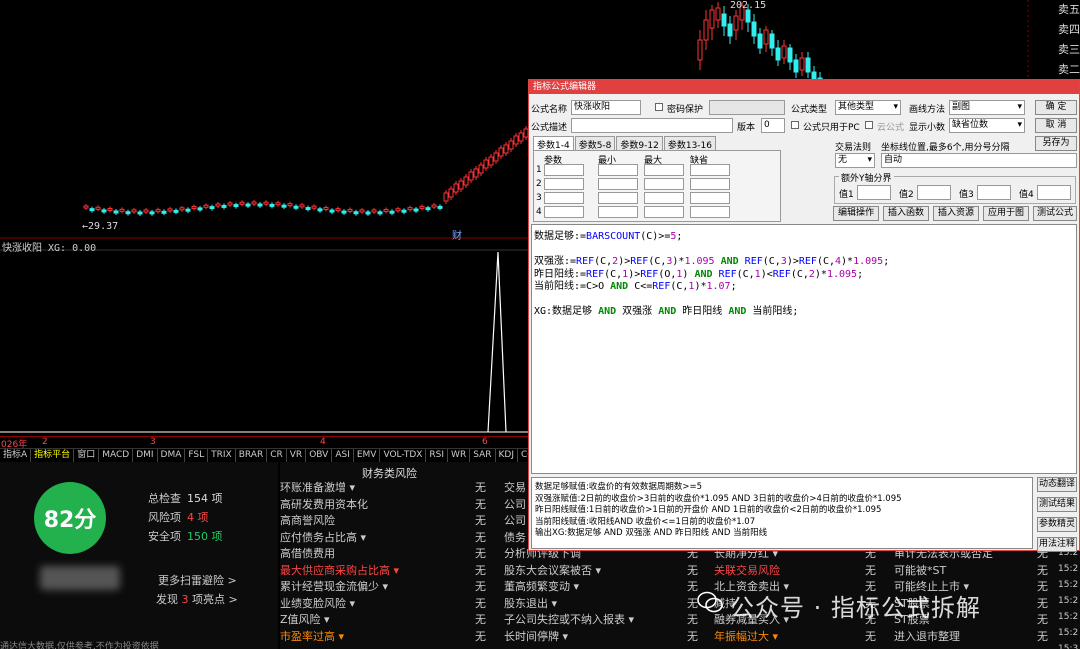  I want to click on val4-input, so click(1054, 192).